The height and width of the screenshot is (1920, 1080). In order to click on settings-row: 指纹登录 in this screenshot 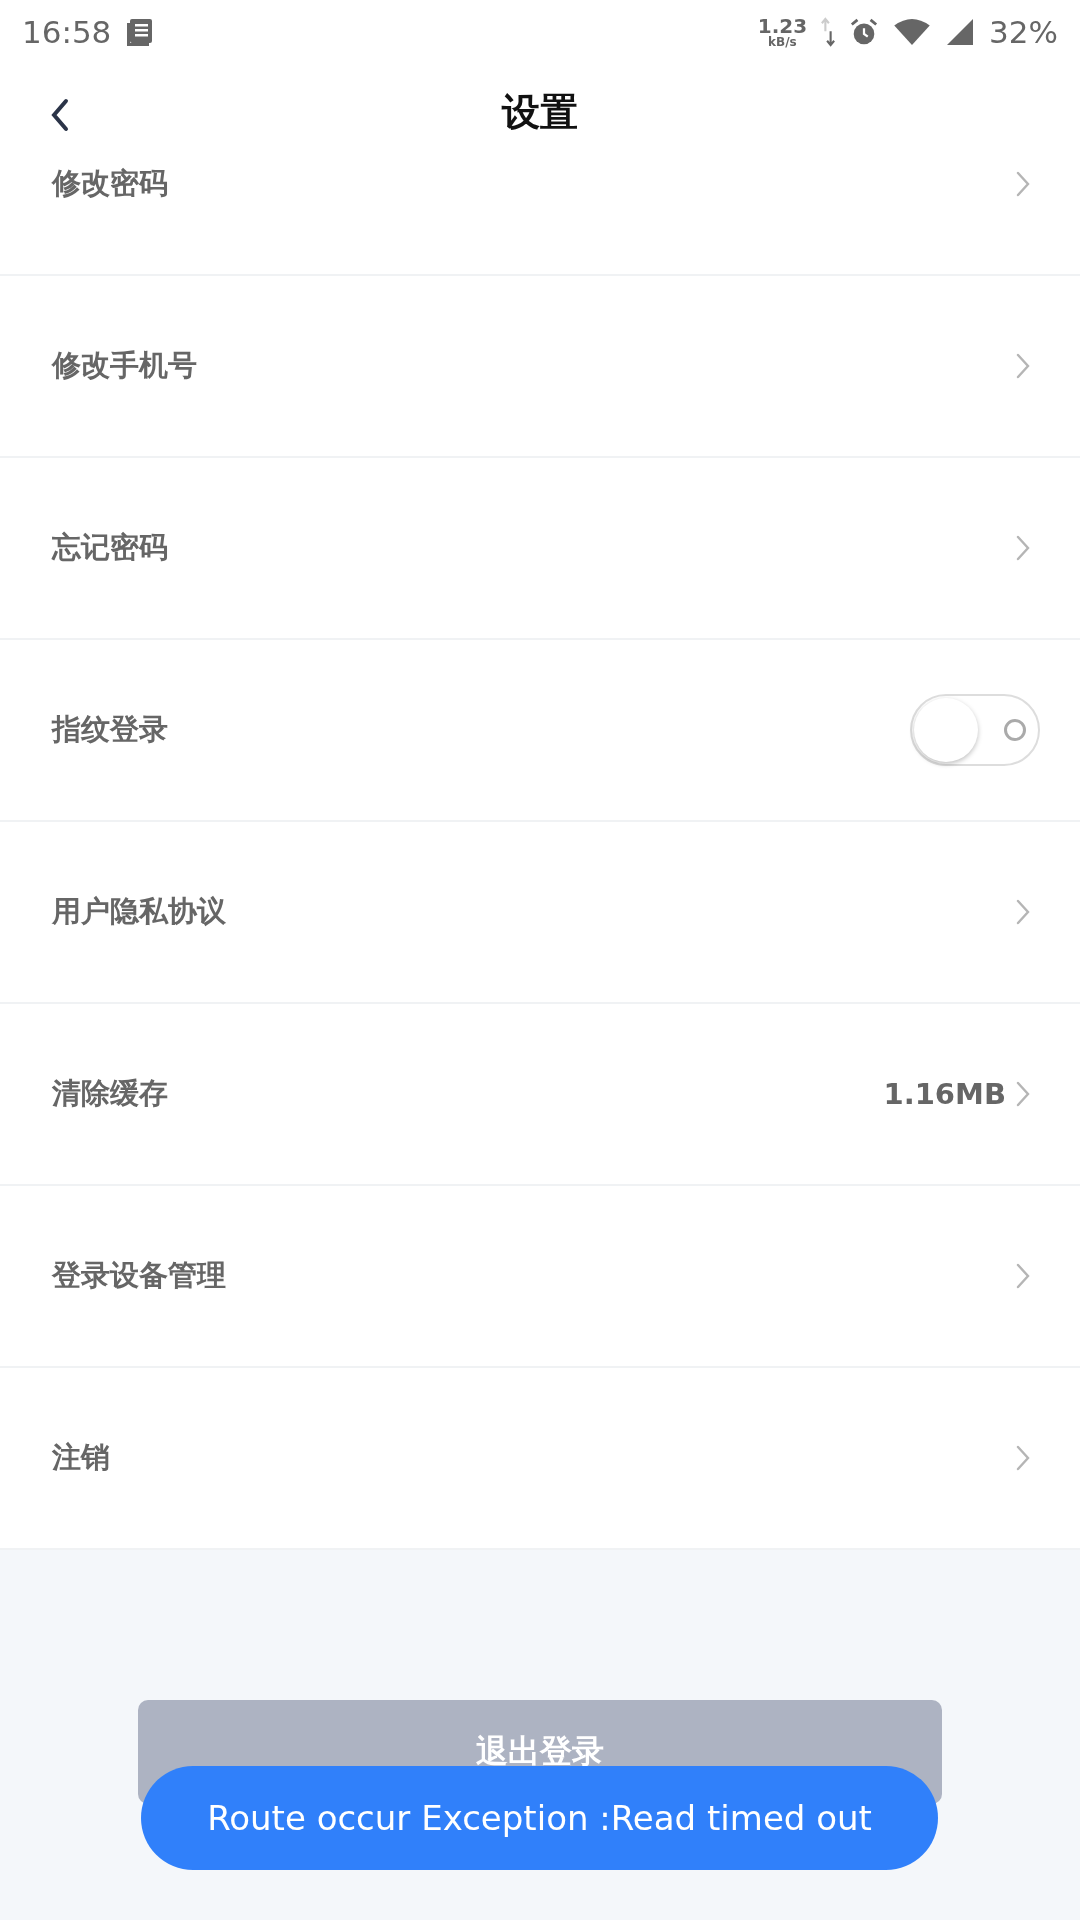, I will do `click(540, 731)`.